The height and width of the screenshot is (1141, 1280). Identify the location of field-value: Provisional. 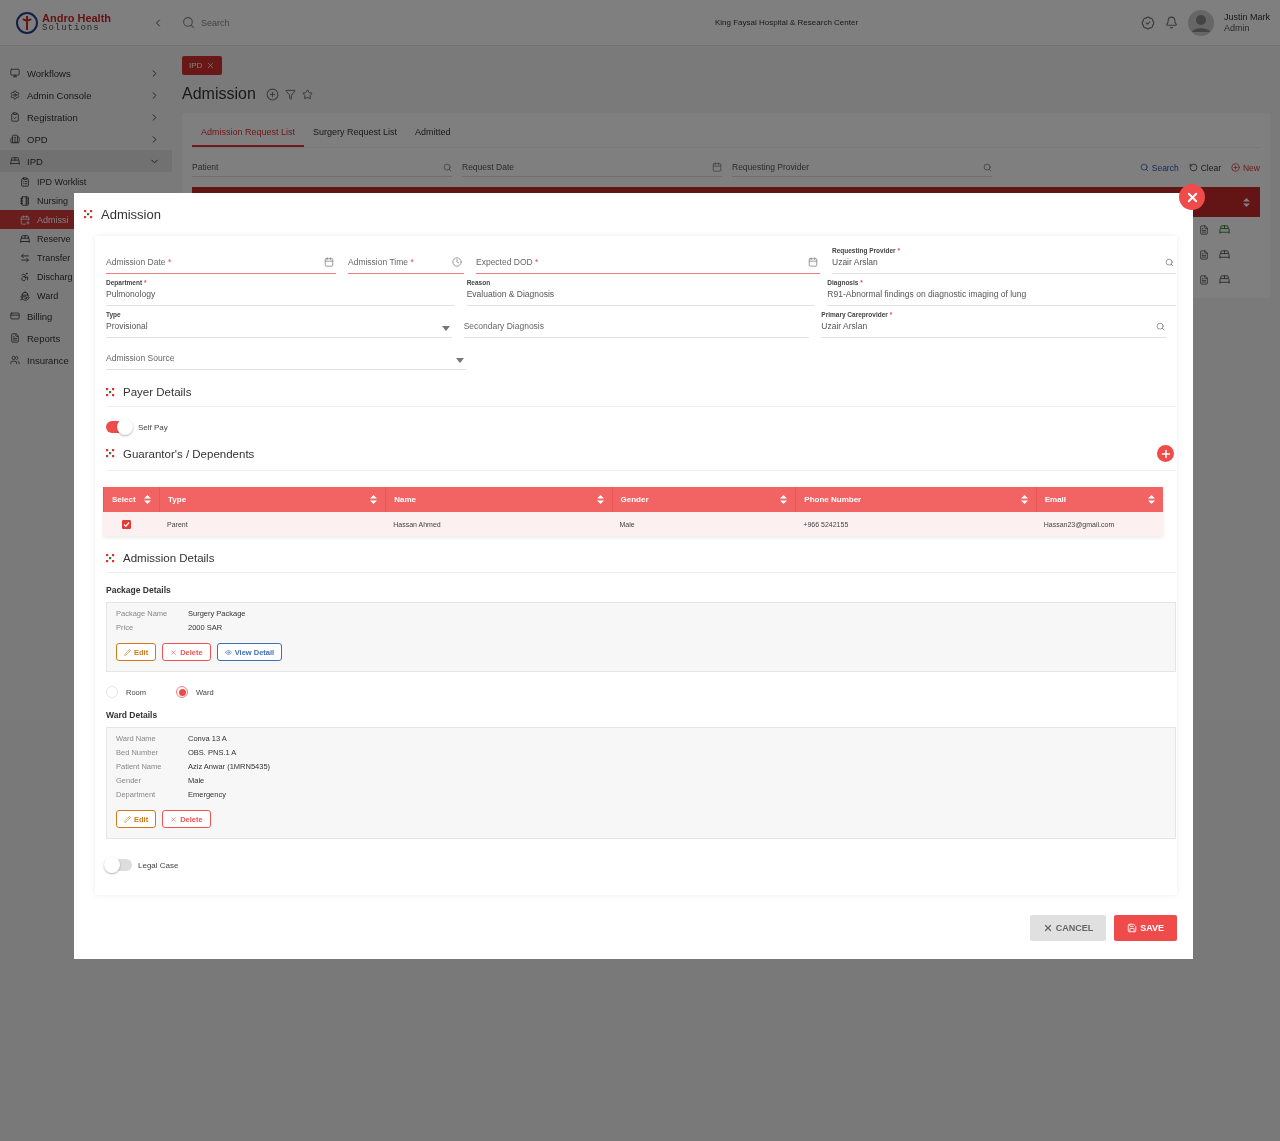
(127, 326).